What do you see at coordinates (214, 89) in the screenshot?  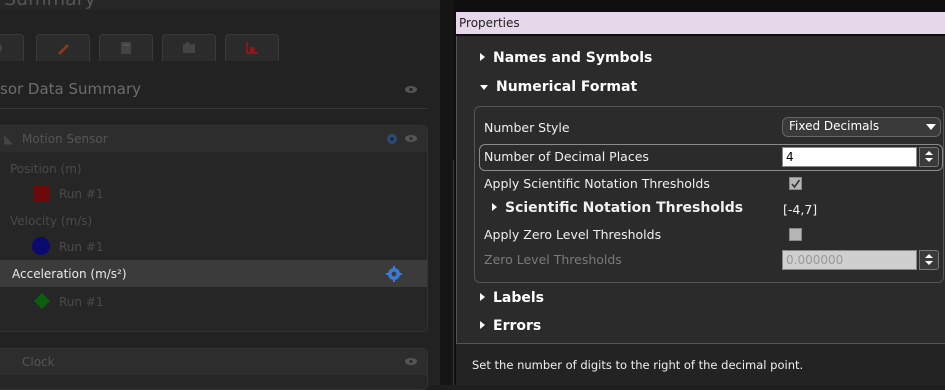 I see `data-summary-header: sor Data Summary` at bounding box center [214, 89].